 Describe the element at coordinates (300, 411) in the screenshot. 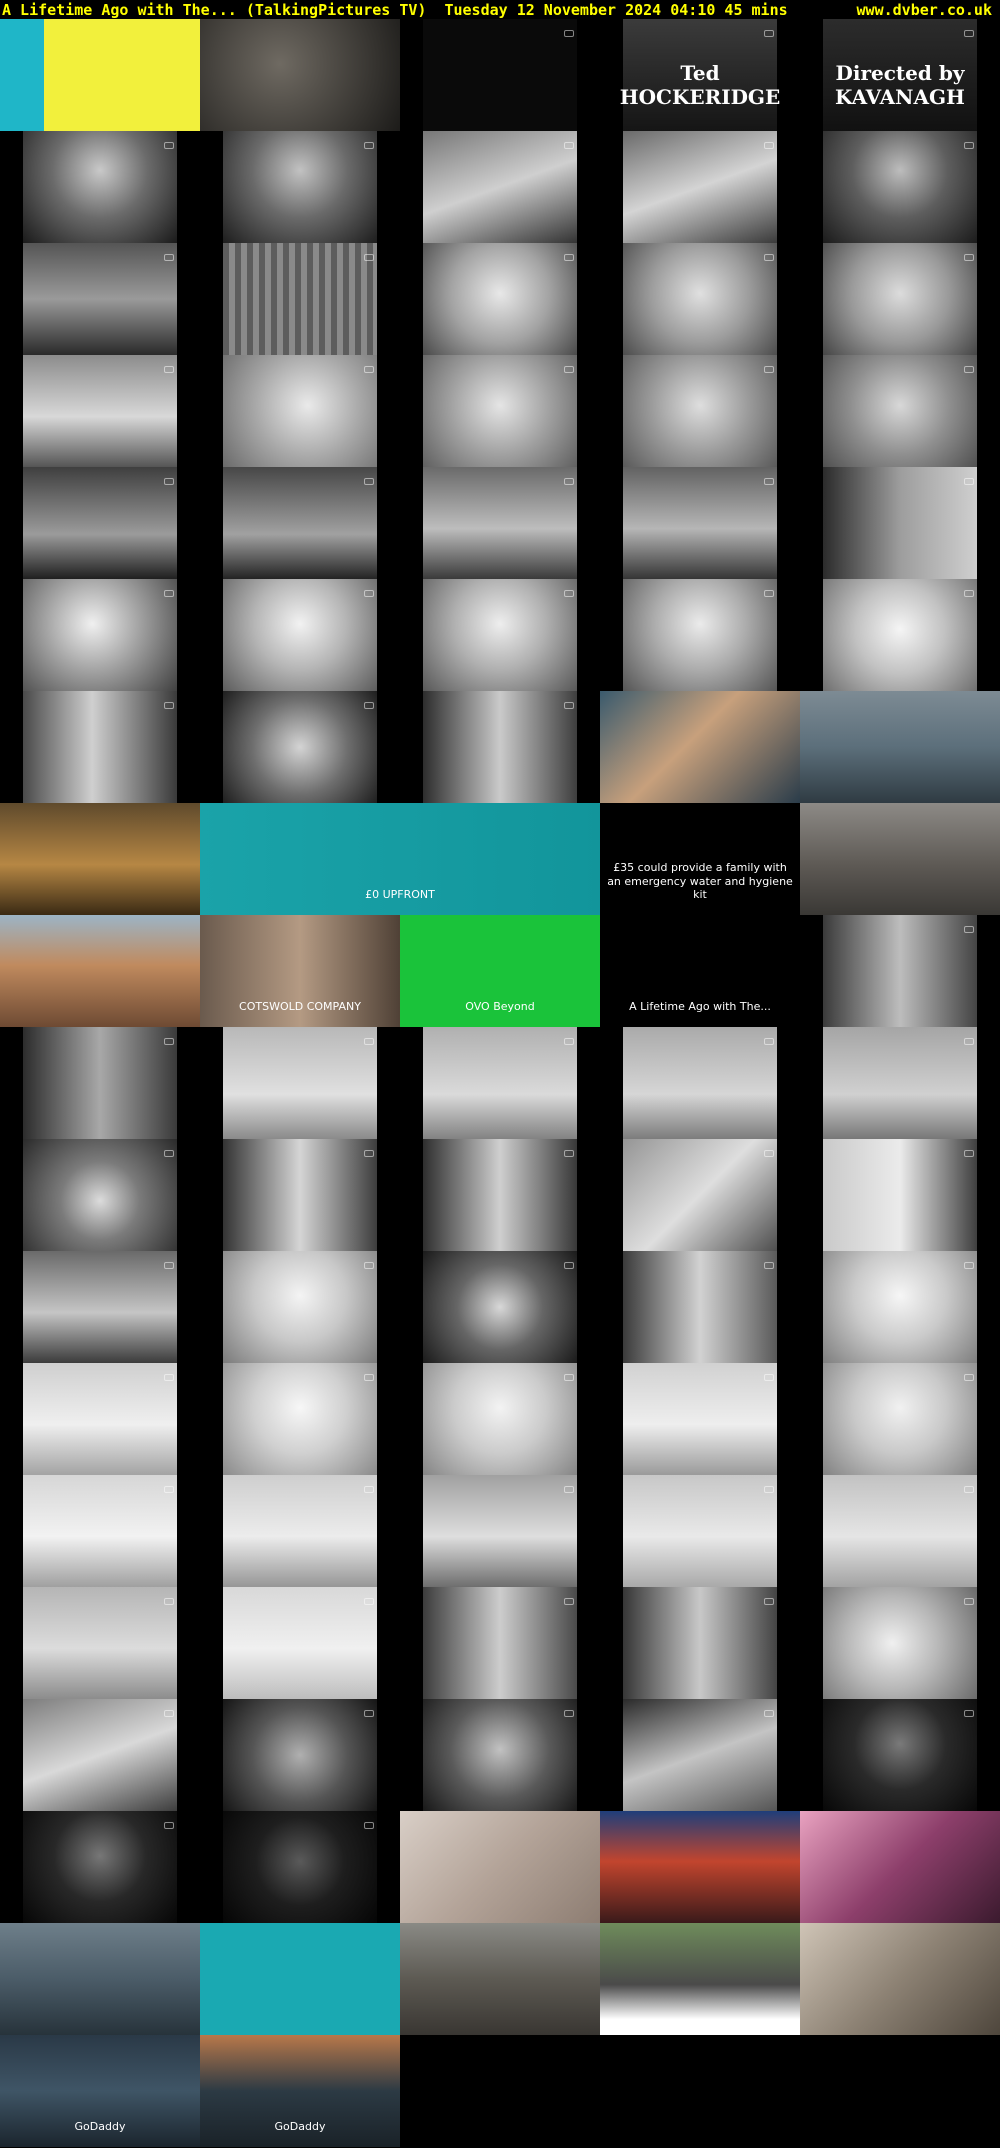

I see `thumb-singer-closeup` at that location.